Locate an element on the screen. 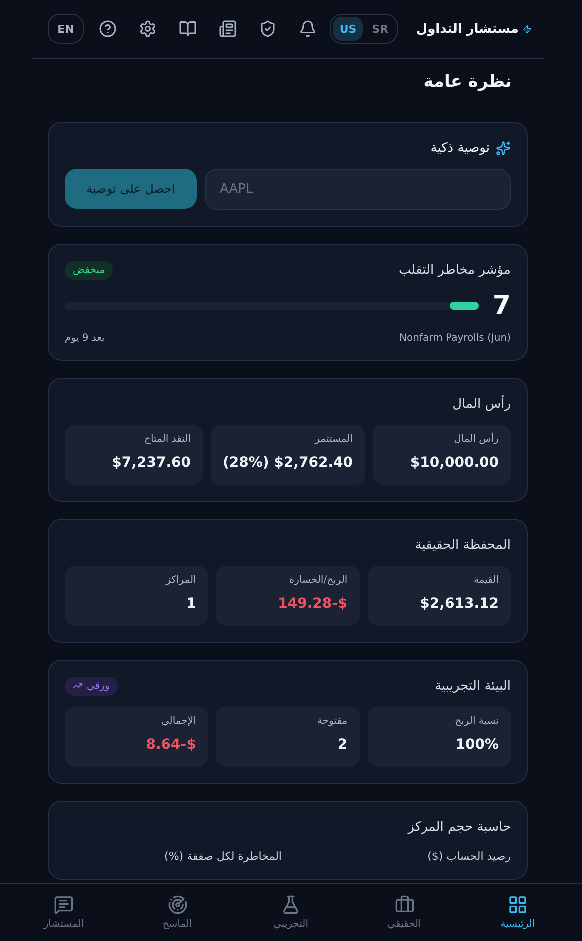 This screenshot has width=582, height=941. market-option: US is located at coordinates (348, 29).